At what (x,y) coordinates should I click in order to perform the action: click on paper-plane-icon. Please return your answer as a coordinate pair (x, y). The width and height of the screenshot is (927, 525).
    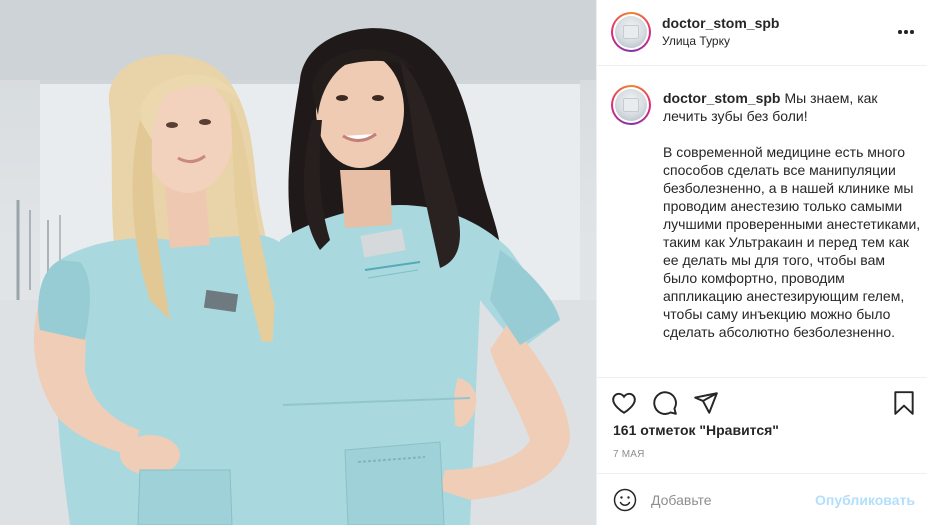
    Looking at the image, I should click on (706, 403).